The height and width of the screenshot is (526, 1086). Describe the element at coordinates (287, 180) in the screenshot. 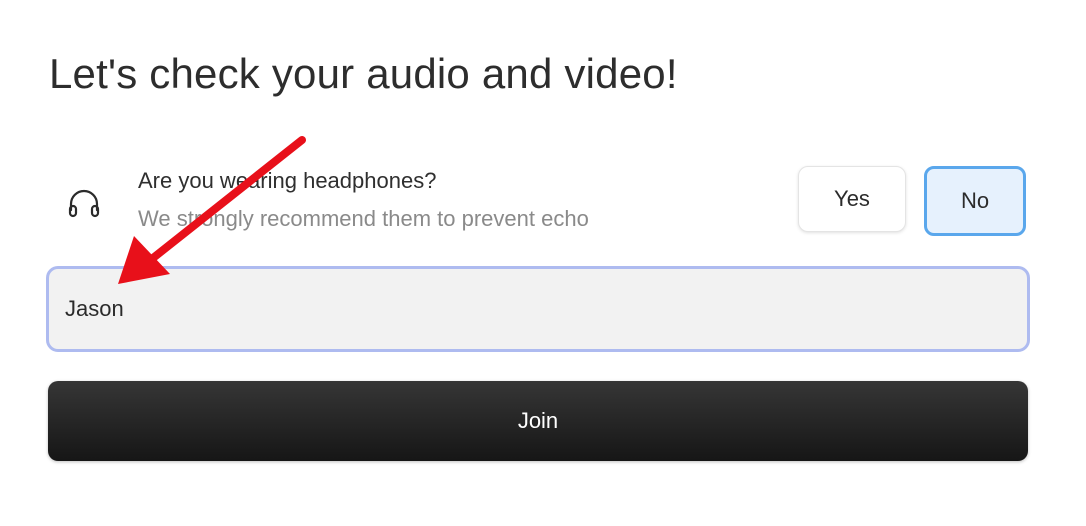

I see `headphones-question: Are you wearing headphones?` at that location.